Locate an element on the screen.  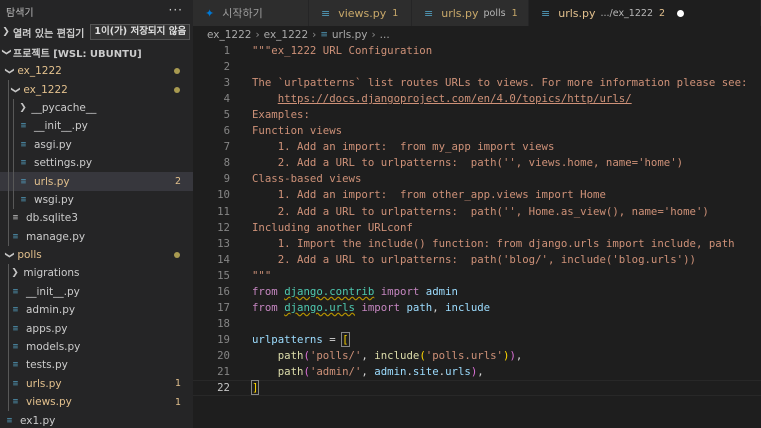
file-item: ≡ db.sqlite3 is located at coordinates (96, 218).